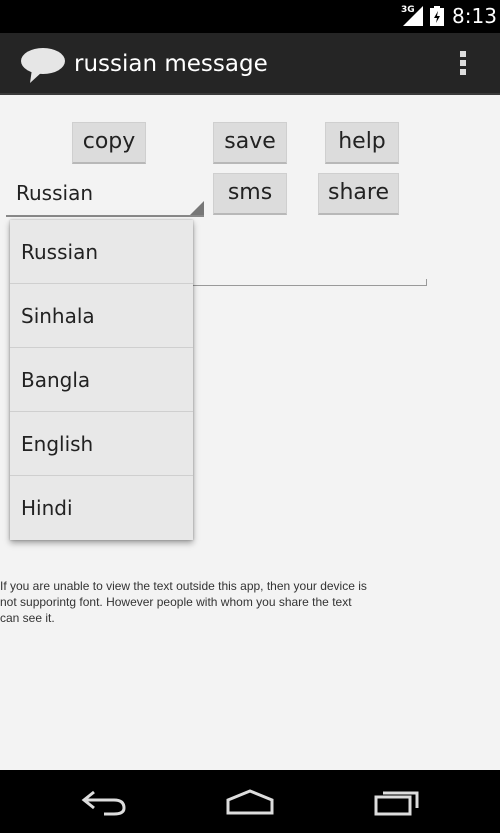  I want to click on language-spinner-value: Russian, so click(55, 193).